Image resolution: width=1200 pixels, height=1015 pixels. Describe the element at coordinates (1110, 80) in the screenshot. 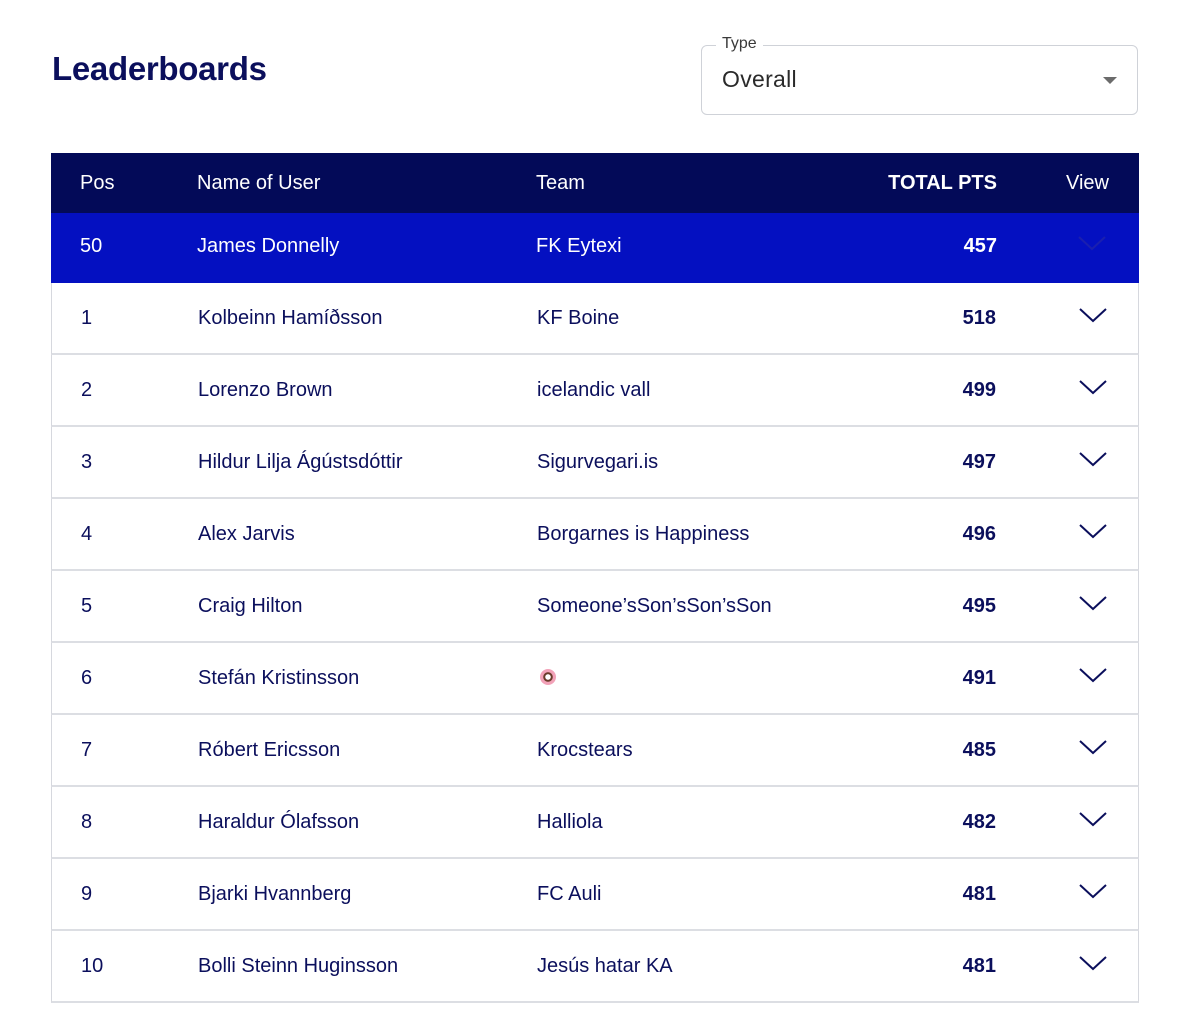

I see `caret-down-icon` at that location.